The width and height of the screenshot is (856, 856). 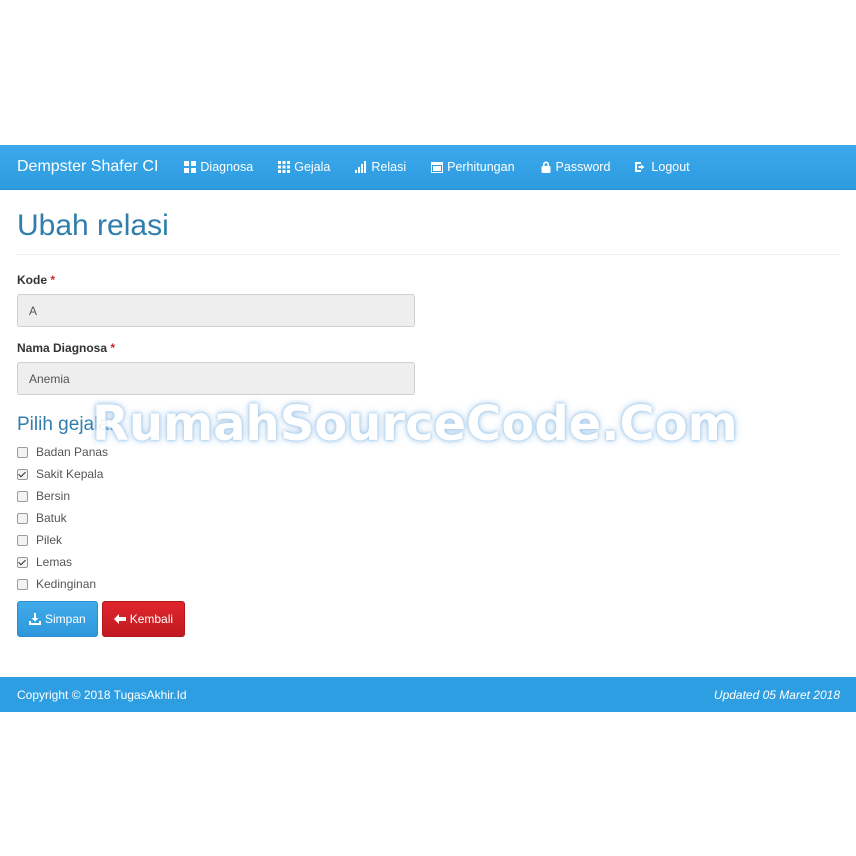 I want to click on gejala-label: Batuk, so click(x=51, y=518).